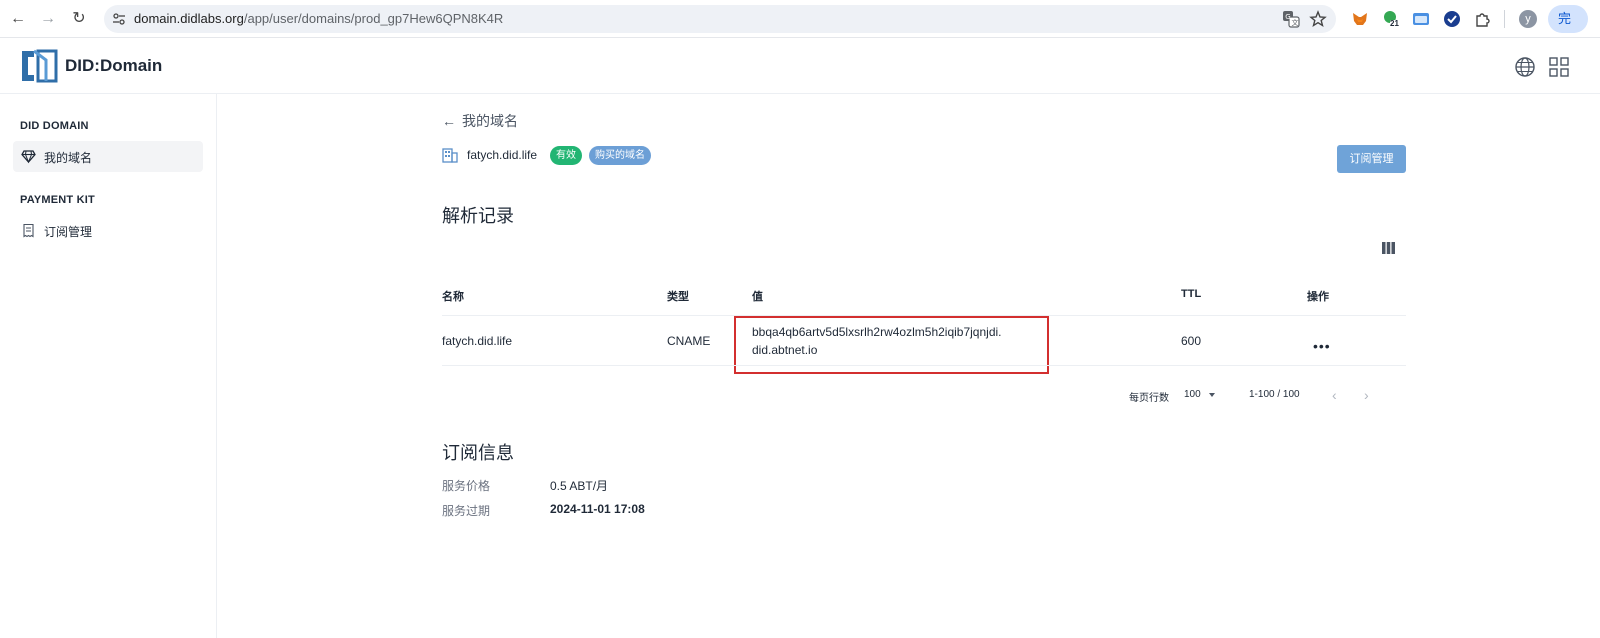 The image size is (1600, 638). Describe the element at coordinates (189, 18) in the screenshot. I see `url-host: domain.didlabs.org` at that location.